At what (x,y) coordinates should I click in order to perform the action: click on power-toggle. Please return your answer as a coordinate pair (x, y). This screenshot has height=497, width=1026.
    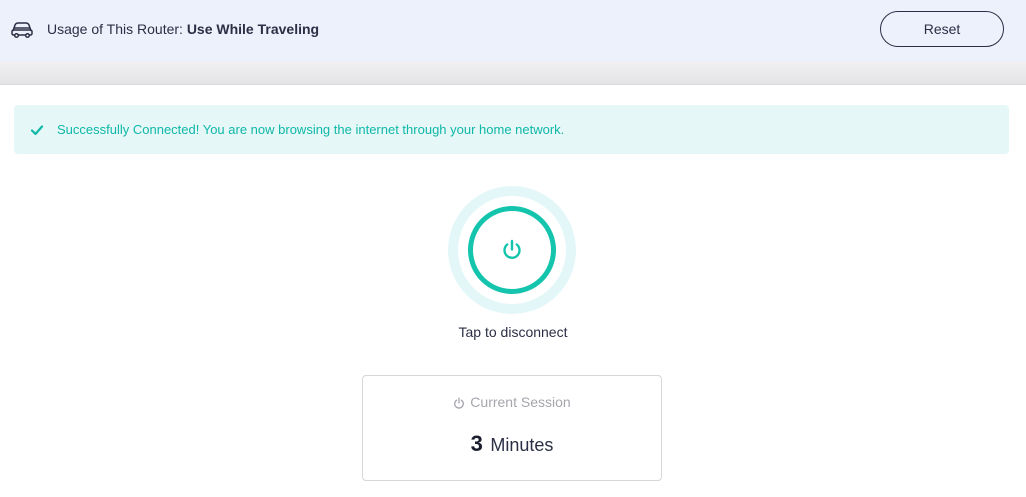
    Looking at the image, I should click on (512, 250).